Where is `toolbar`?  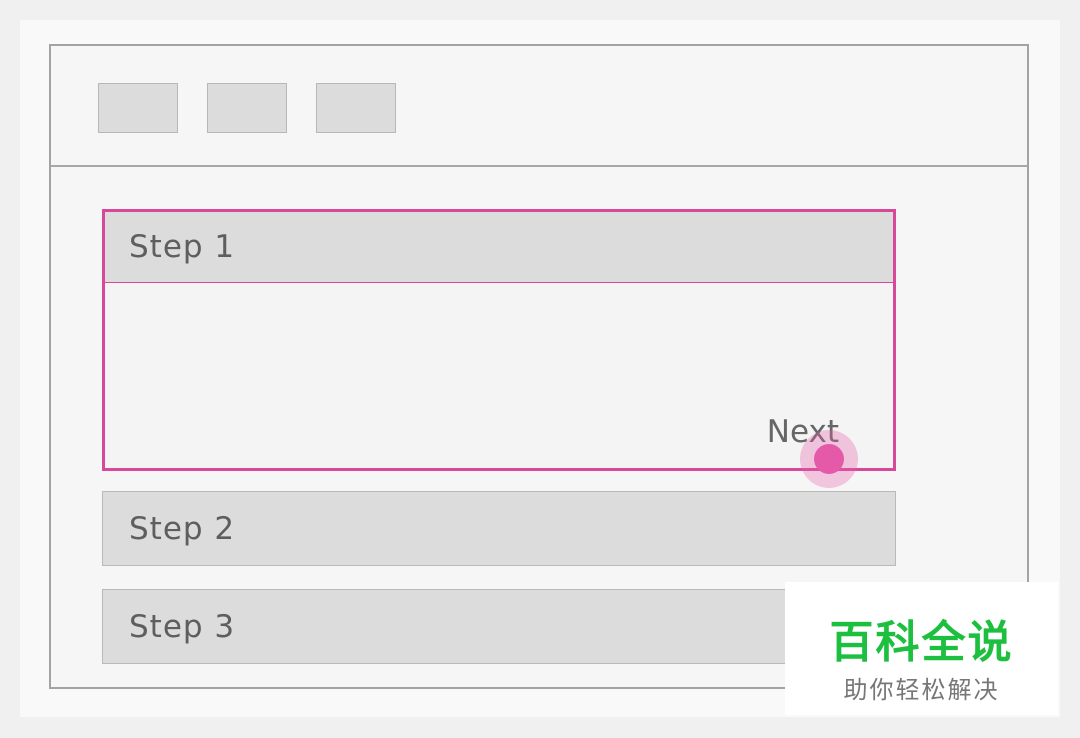 toolbar is located at coordinates (539, 106).